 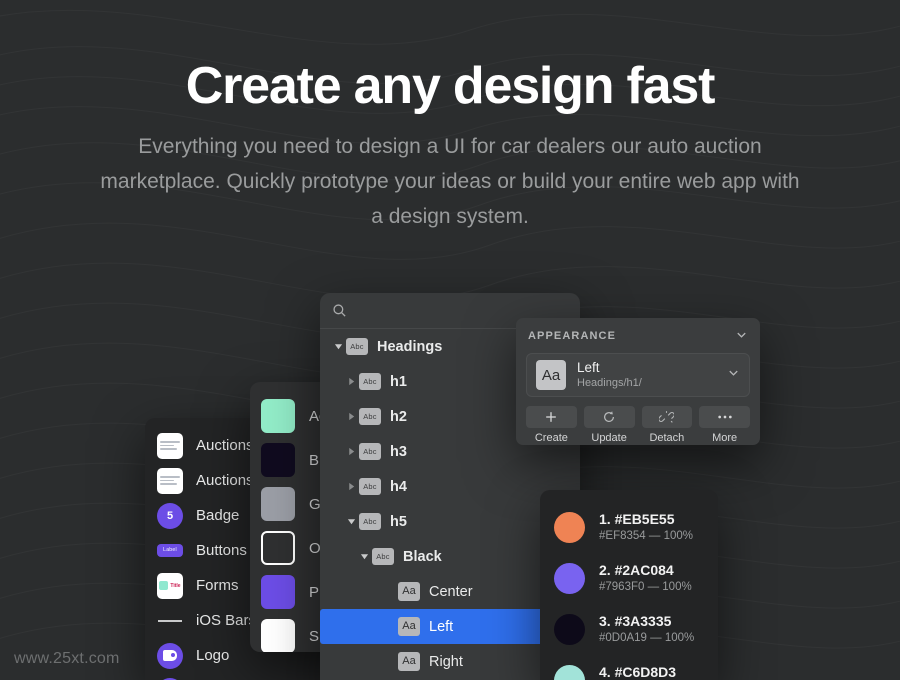 What do you see at coordinates (446, 661) in the screenshot?
I see `tree-item-label: Right` at bounding box center [446, 661].